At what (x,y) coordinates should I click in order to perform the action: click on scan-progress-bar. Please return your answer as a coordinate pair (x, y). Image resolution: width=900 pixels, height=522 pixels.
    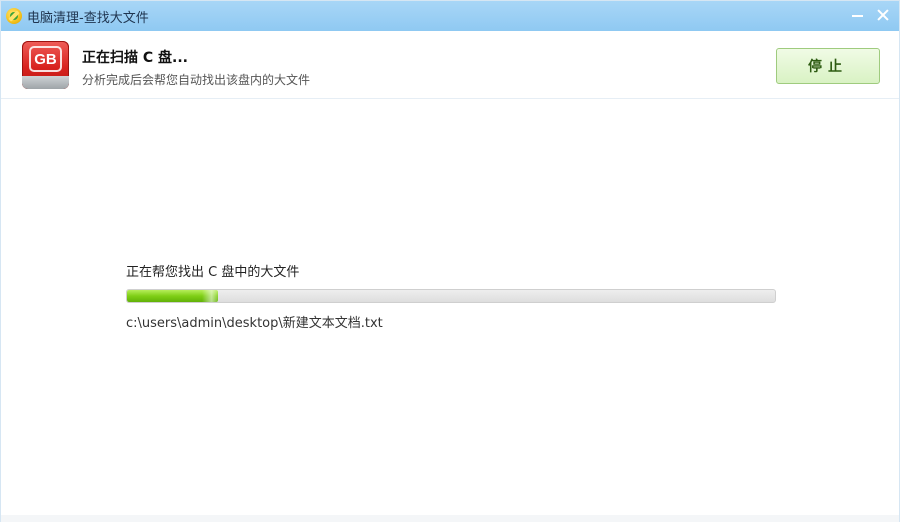
    Looking at the image, I should click on (451, 296).